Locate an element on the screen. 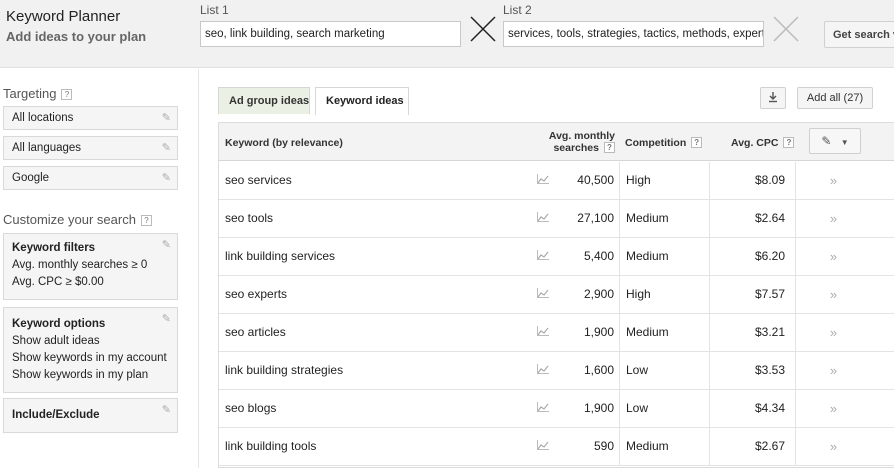 The height and width of the screenshot is (468, 894). tab-keyword-ideas: Keyword ideas is located at coordinates (362, 101).